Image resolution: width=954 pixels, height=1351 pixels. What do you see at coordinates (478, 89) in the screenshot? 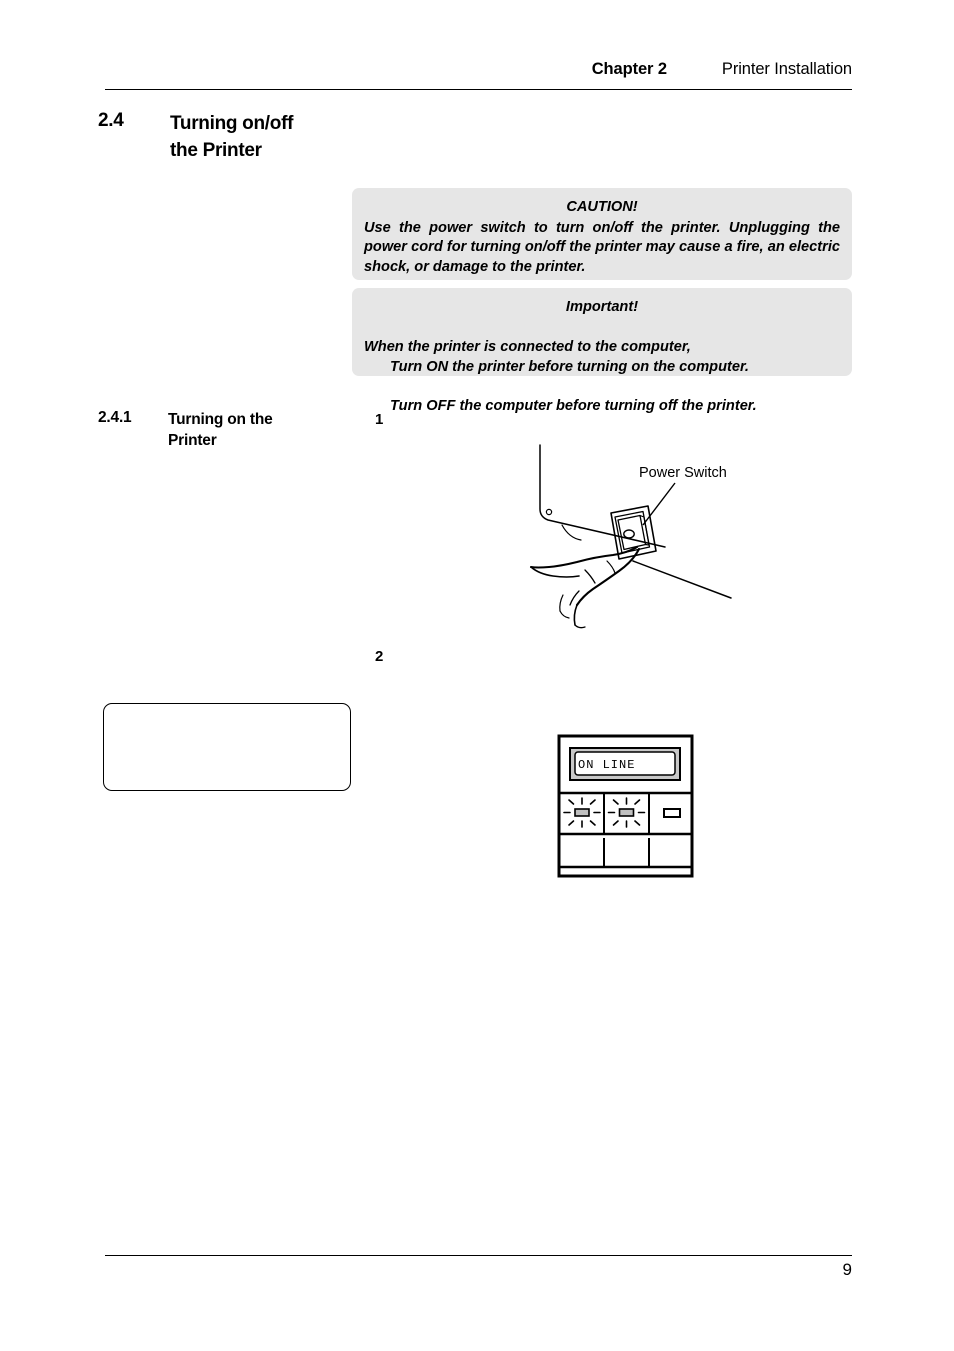
I see `header-divider` at bounding box center [478, 89].